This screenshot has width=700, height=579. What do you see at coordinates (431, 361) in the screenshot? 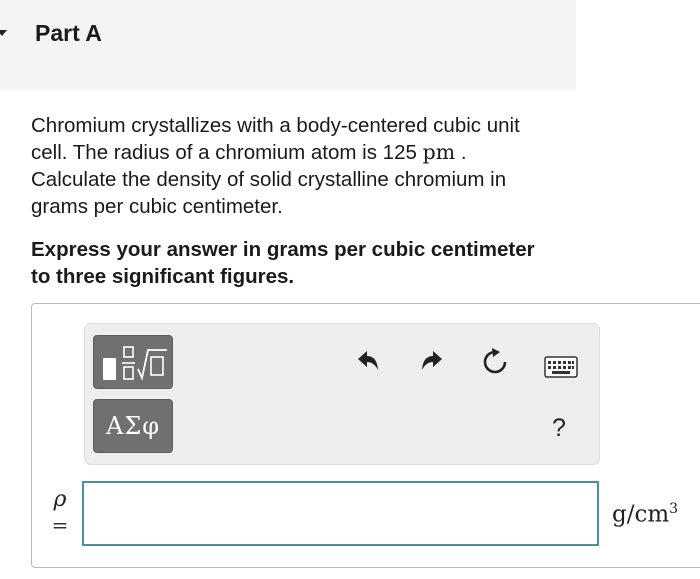
I see `redo-icon` at bounding box center [431, 361].